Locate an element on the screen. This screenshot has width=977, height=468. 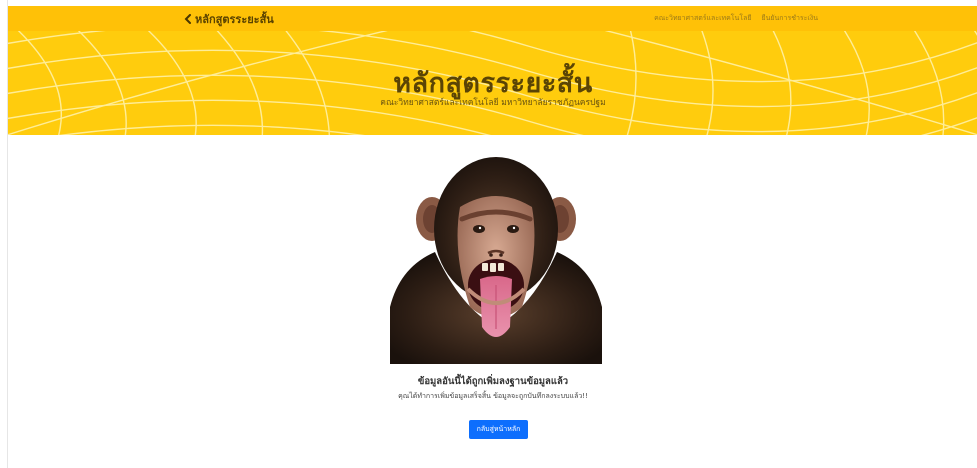
brand-link: หลักสูตรระยะสั้น is located at coordinates (229, 18).